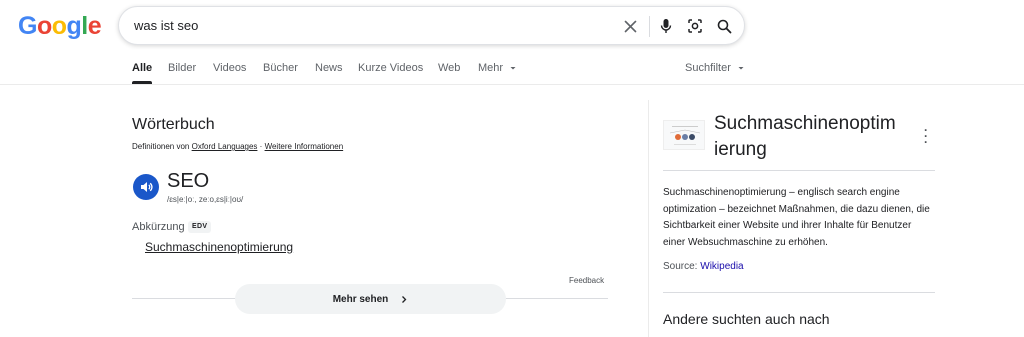 The image size is (1024, 337). I want to click on search-box: was ist seo, so click(431, 25).